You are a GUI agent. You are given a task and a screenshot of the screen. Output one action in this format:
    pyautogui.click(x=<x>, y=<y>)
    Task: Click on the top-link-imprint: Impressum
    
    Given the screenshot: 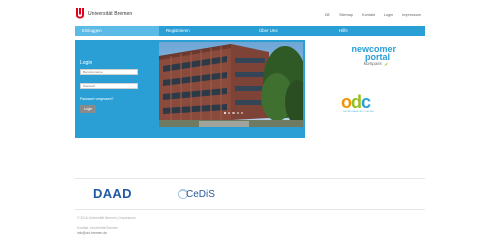 What is the action you would take?
    pyautogui.click(x=411, y=15)
    